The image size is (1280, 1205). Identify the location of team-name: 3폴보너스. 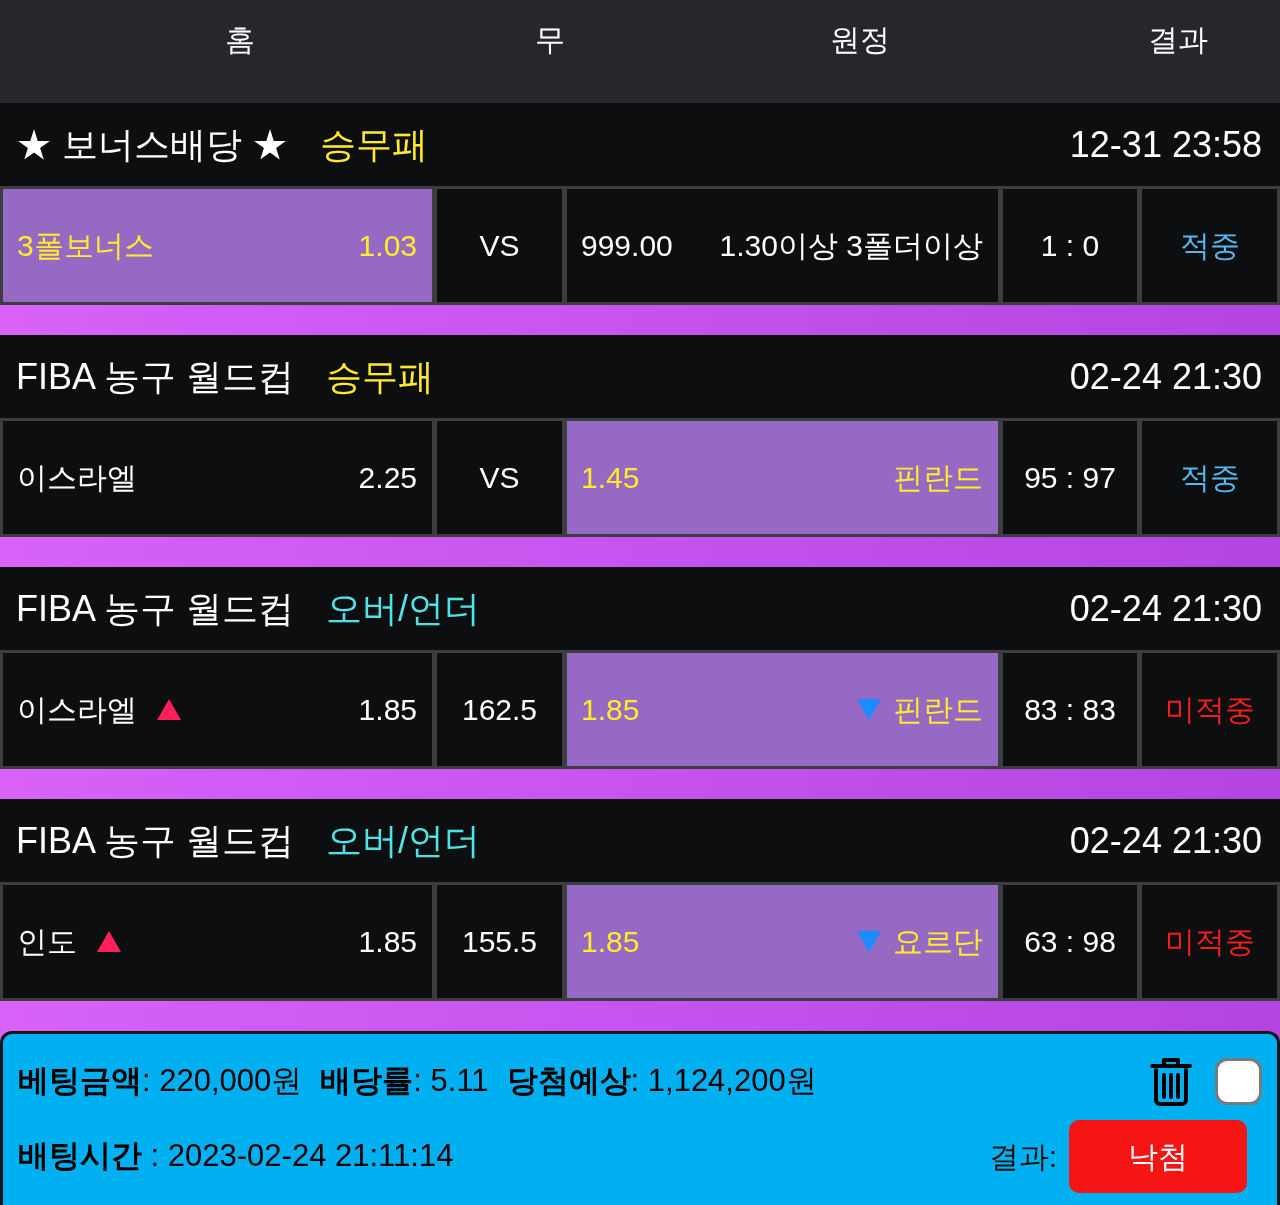
(85, 246).